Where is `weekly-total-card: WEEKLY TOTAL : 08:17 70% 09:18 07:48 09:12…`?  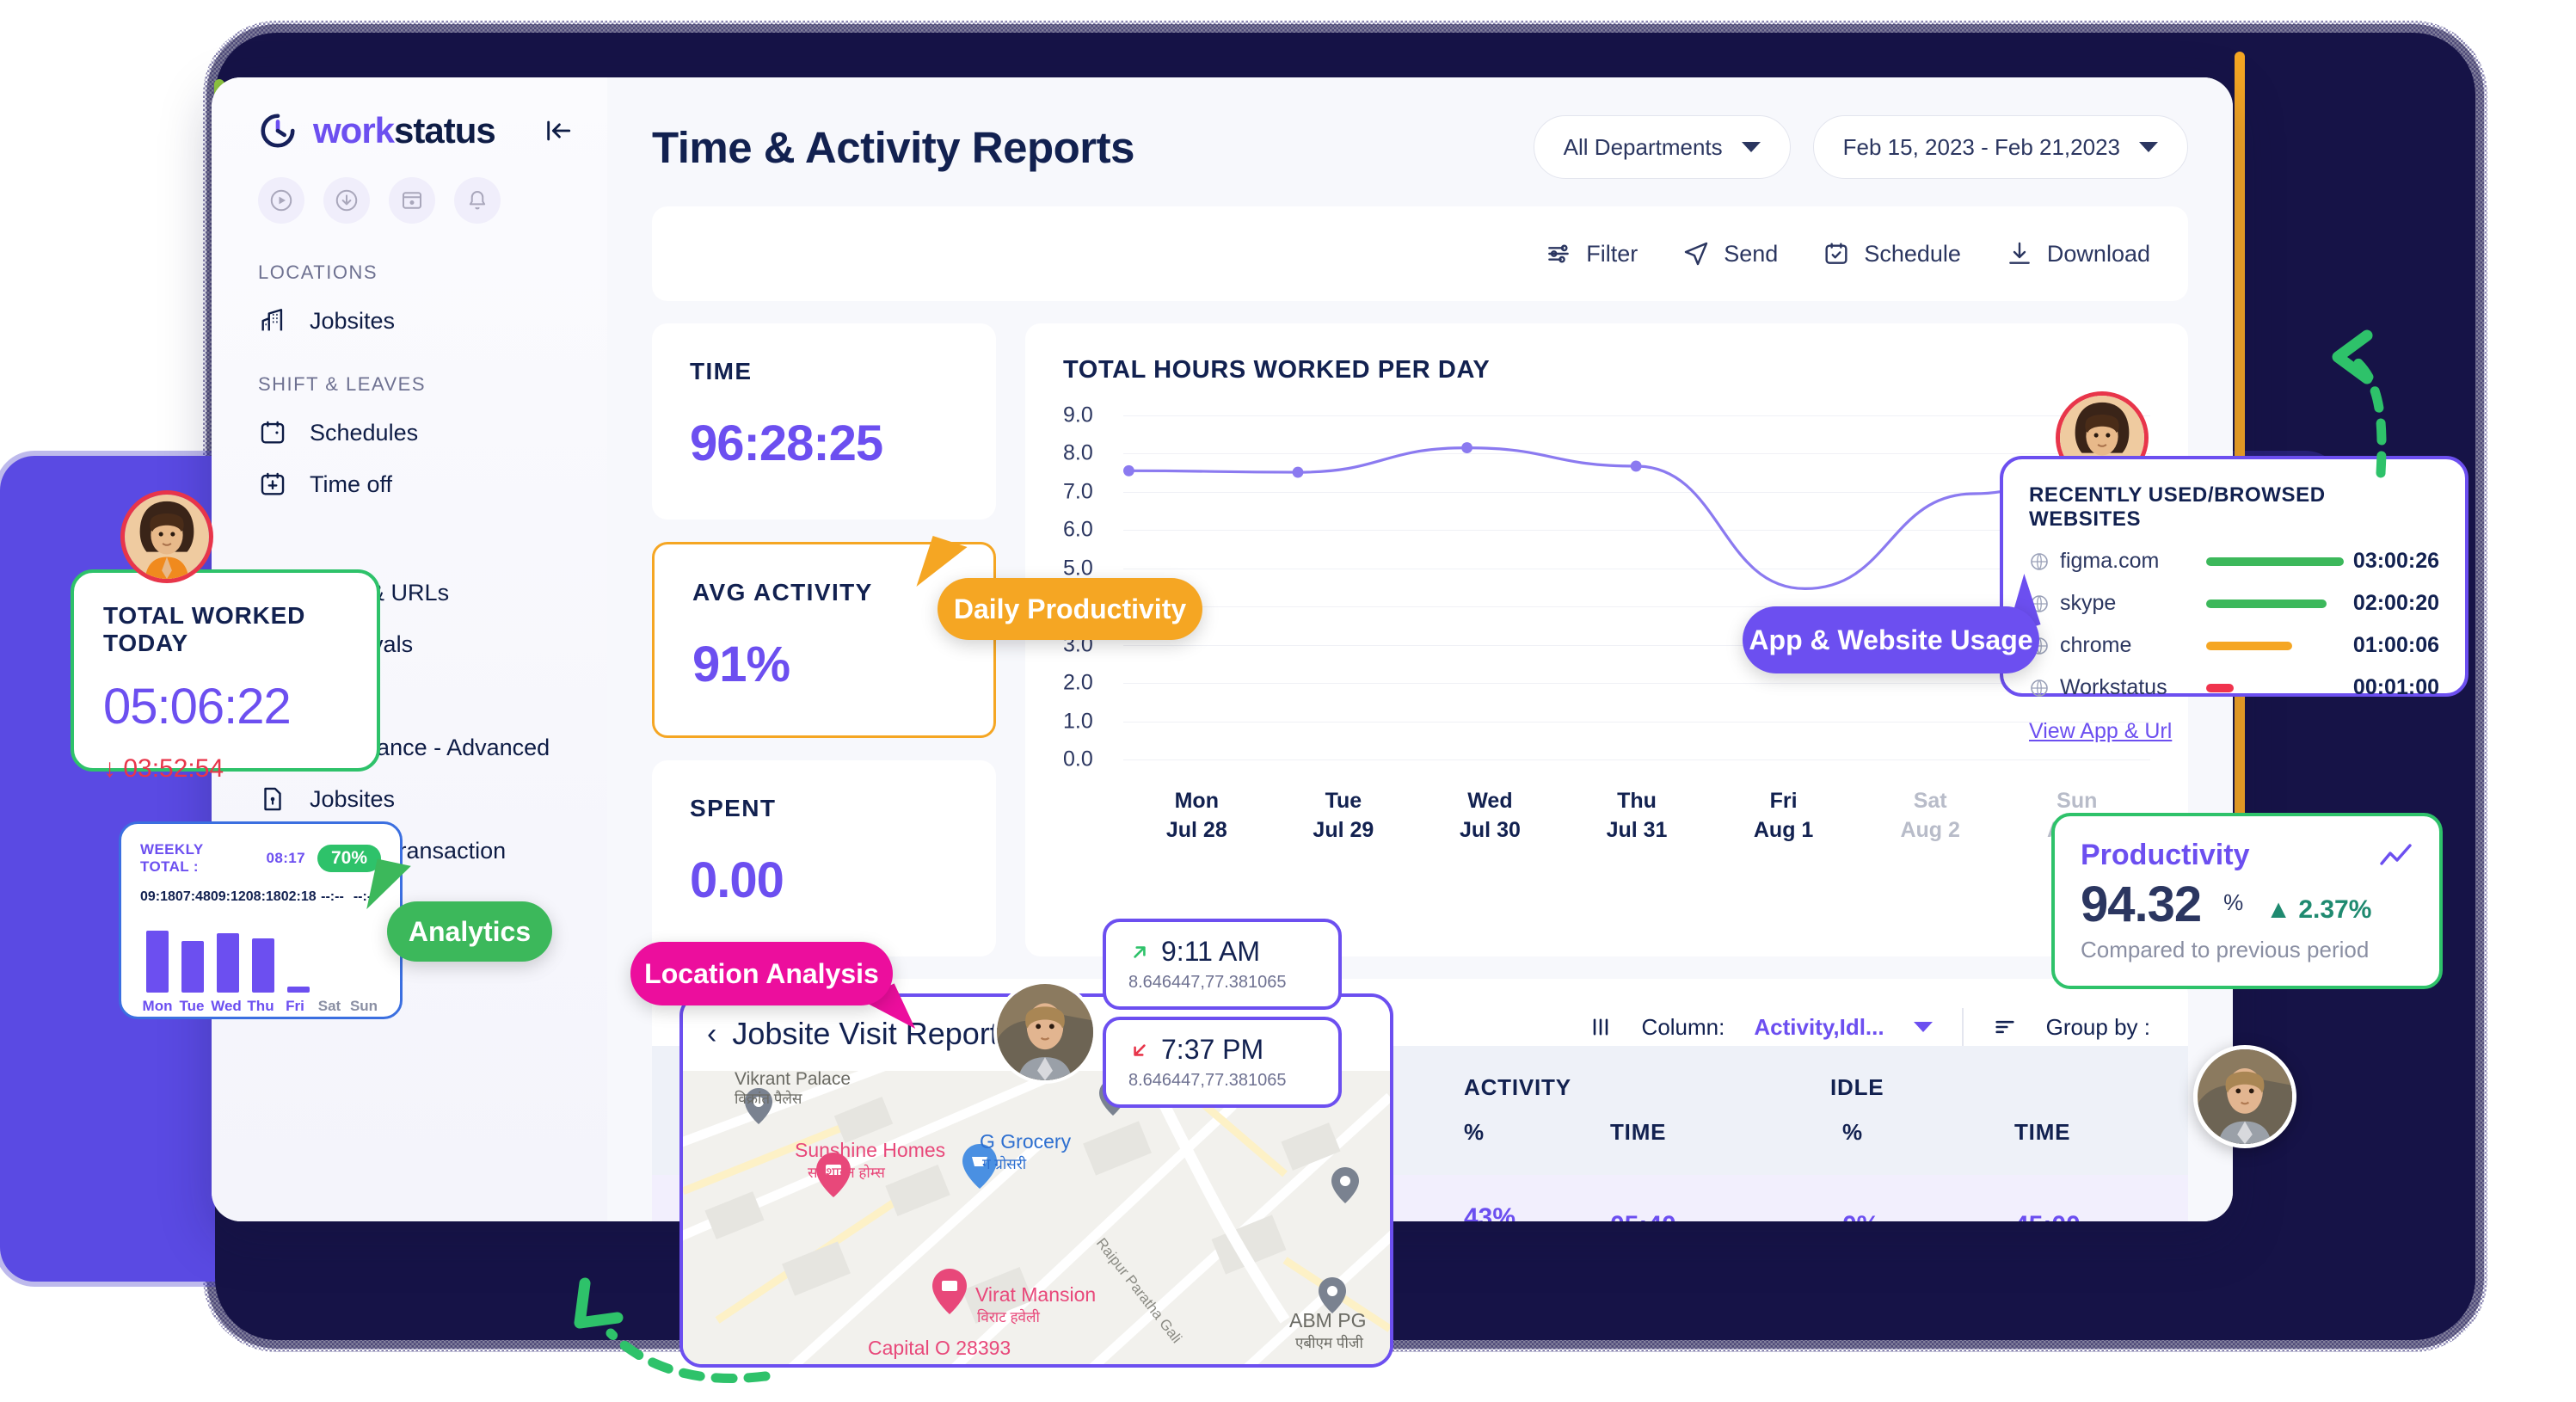 weekly-total-card: WEEKLY TOTAL : 08:17 70% 09:18 07:48 09:12… is located at coordinates (261, 920).